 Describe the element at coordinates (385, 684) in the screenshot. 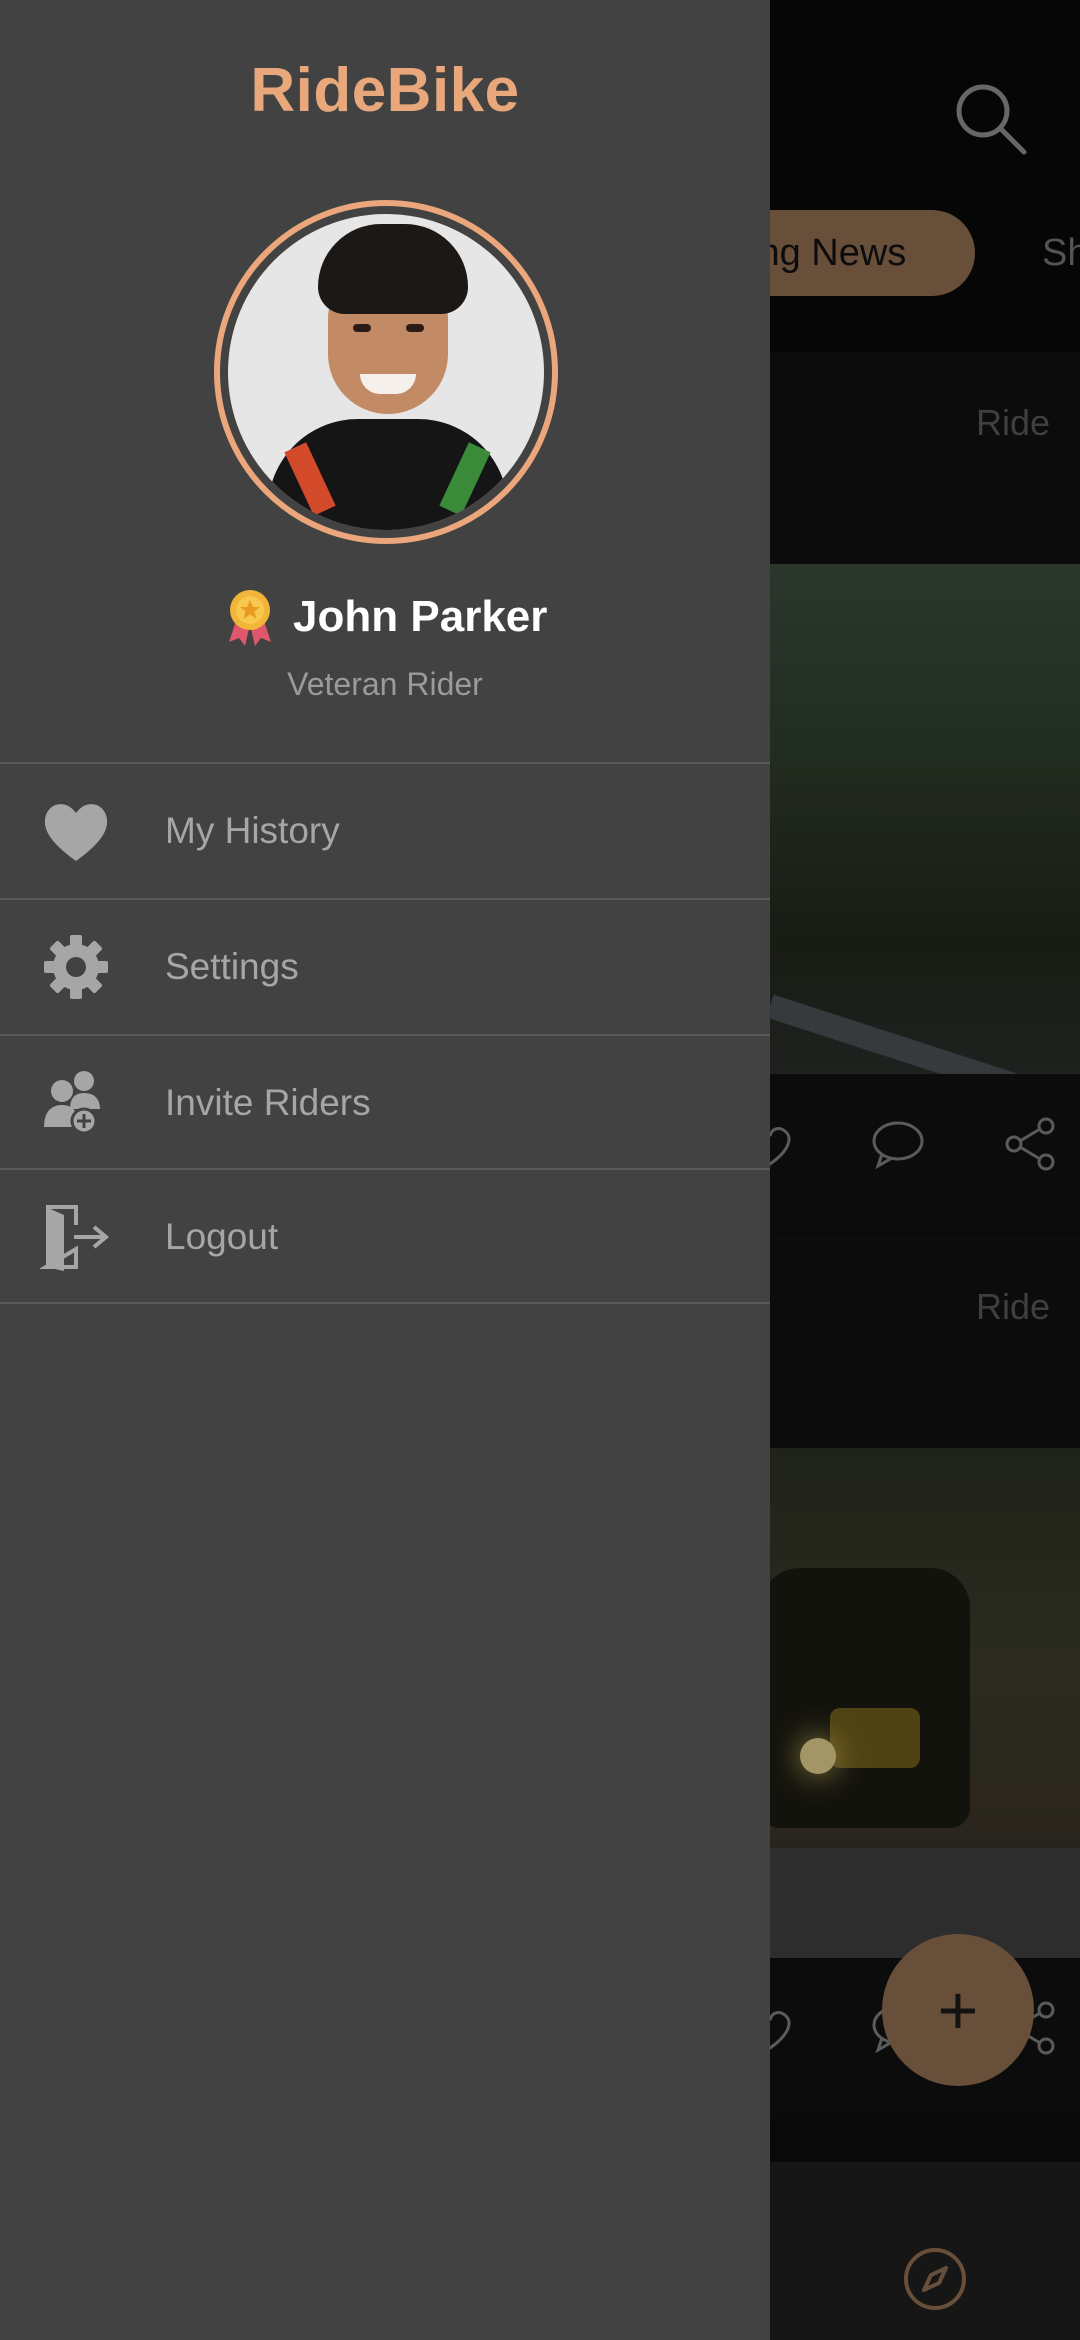

I see `user-role: Veteran Rider` at that location.